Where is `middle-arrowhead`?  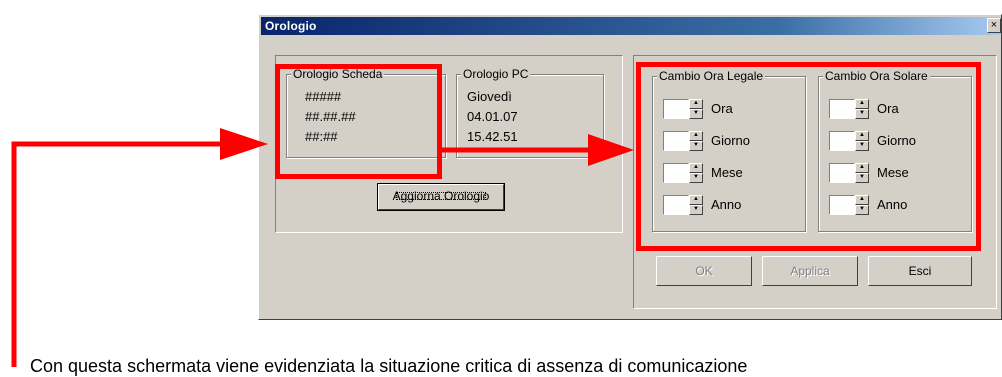
middle-arrowhead is located at coordinates (611, 150).